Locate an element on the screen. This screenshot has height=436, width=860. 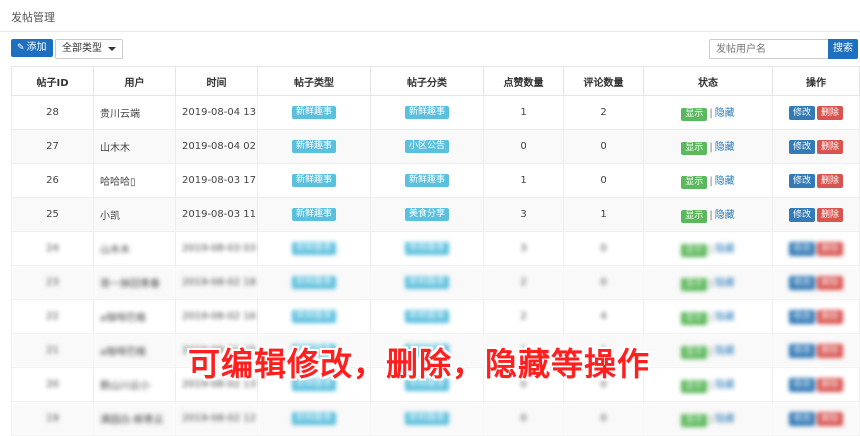
add-button: ✎ 添加 is located at coordinates (32, 48).